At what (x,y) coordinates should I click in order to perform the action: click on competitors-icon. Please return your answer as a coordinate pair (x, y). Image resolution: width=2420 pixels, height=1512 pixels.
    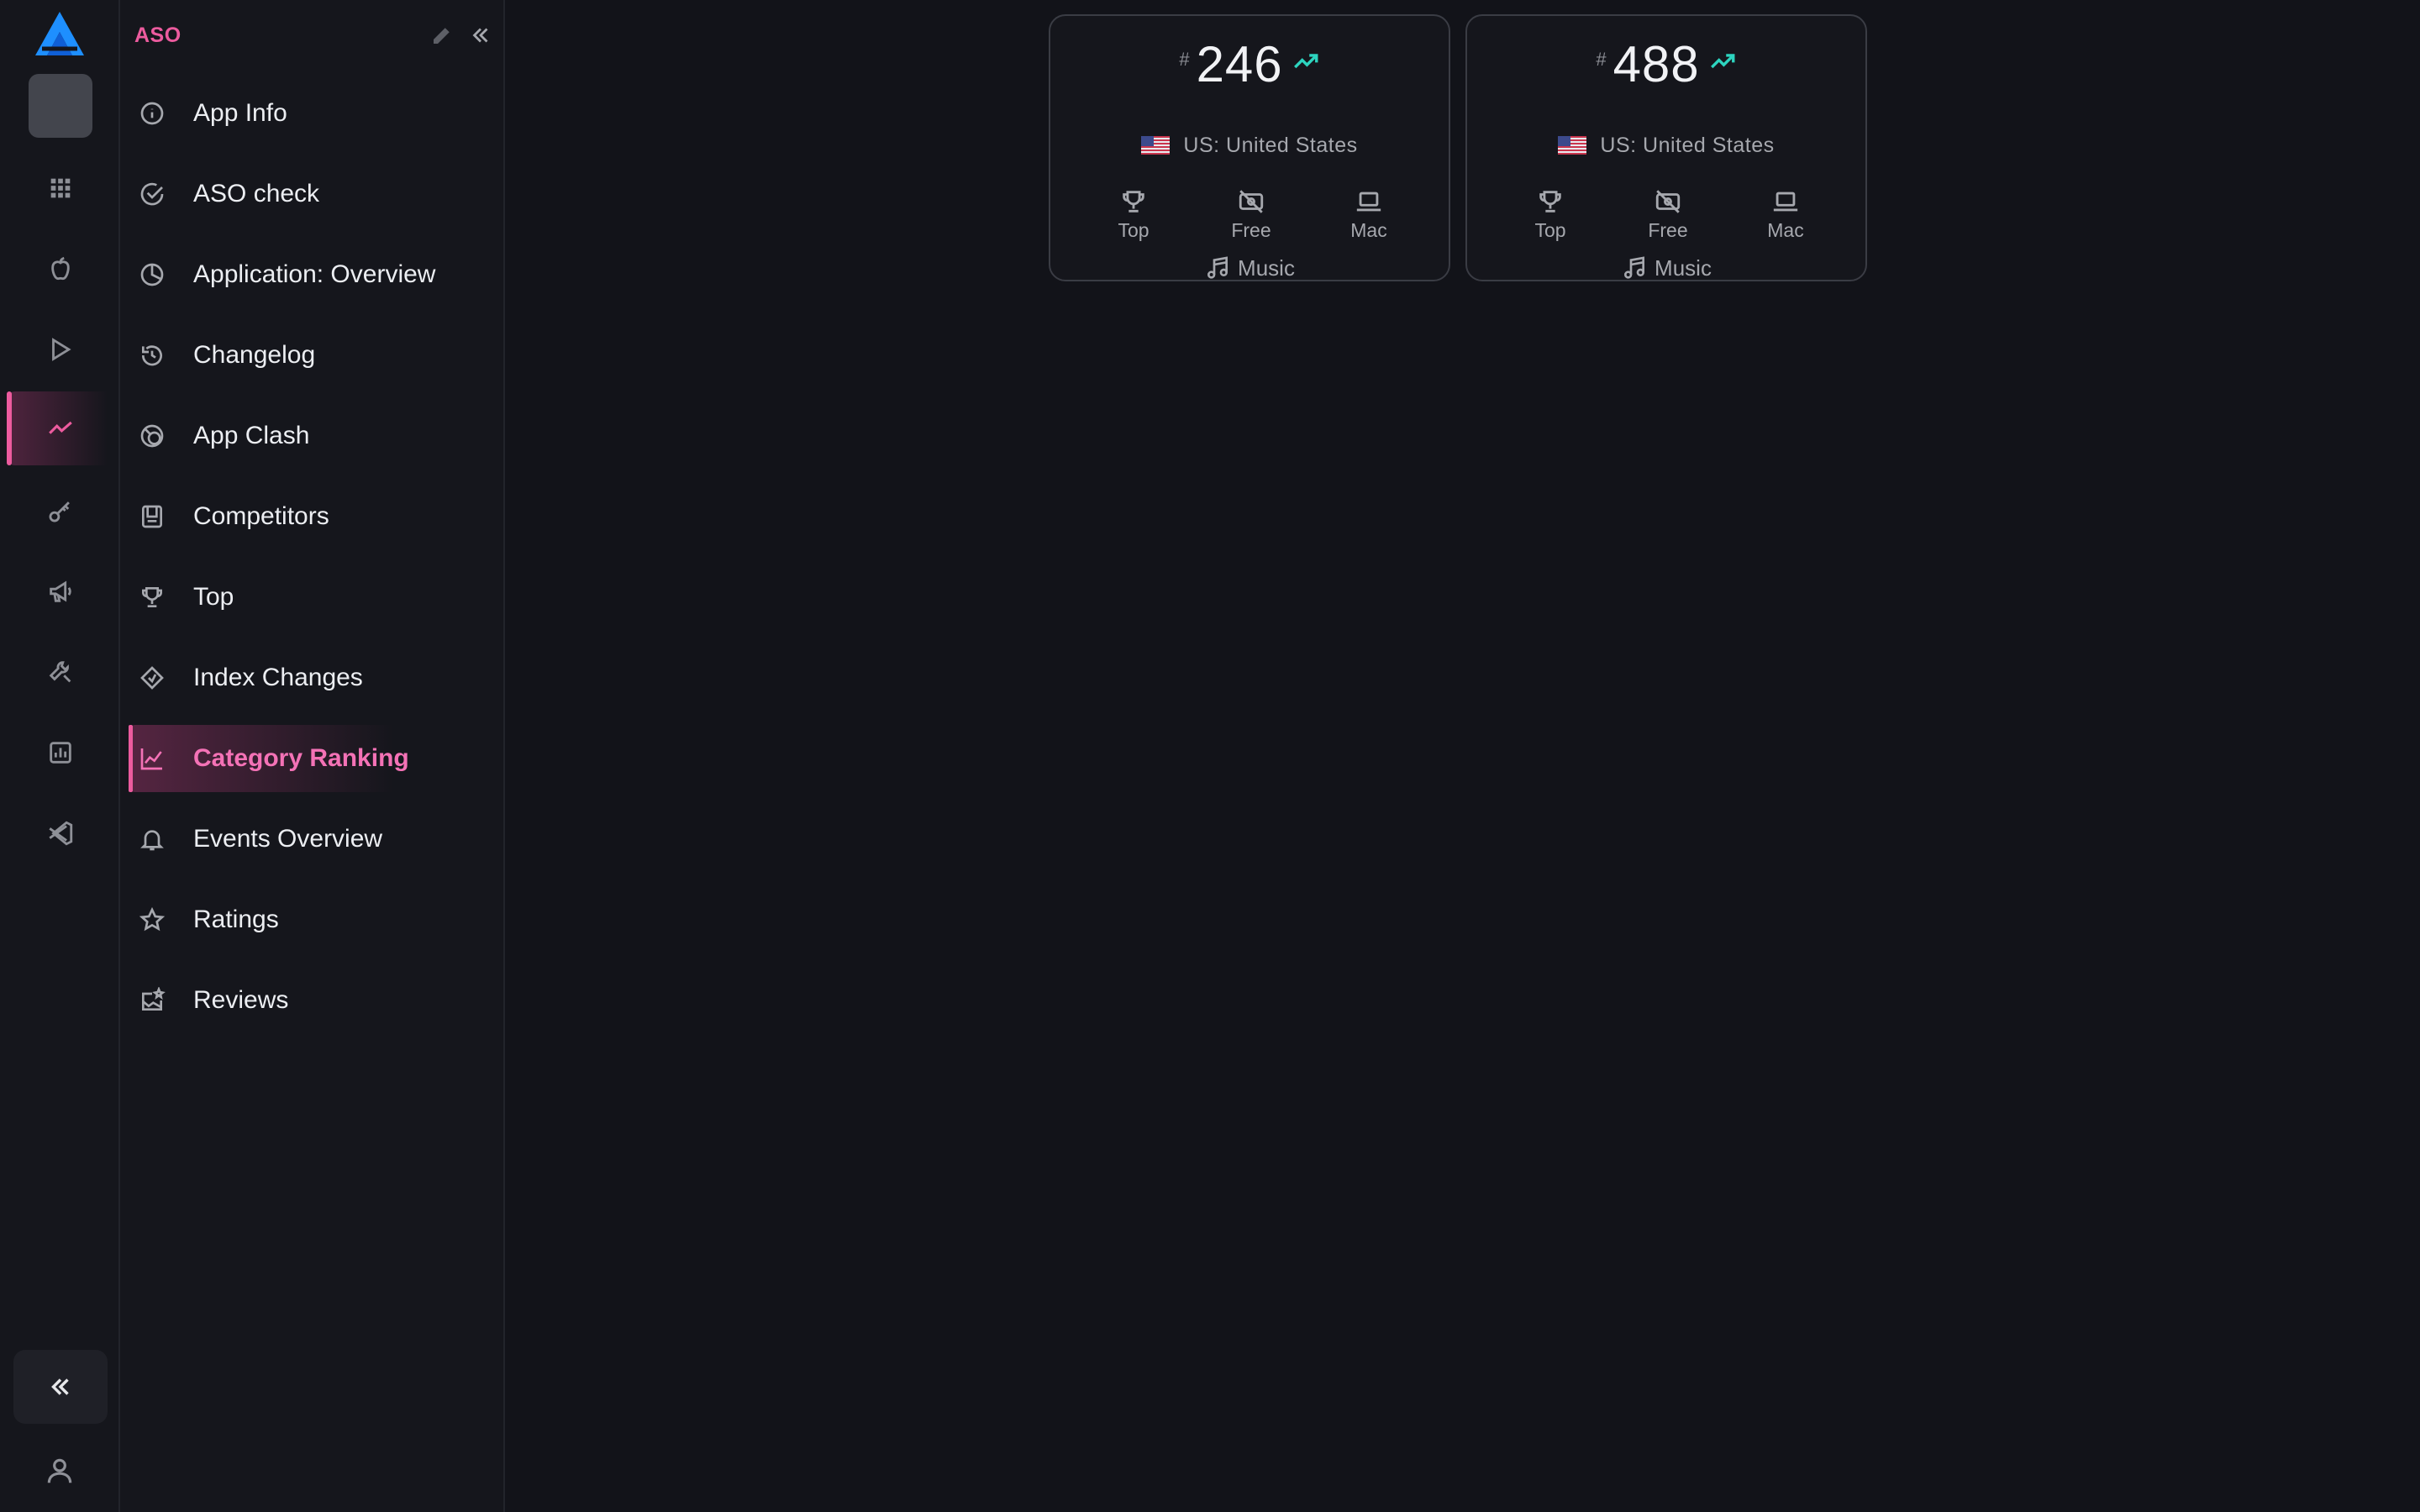
    Looking at the image, I should click on (152, 516).